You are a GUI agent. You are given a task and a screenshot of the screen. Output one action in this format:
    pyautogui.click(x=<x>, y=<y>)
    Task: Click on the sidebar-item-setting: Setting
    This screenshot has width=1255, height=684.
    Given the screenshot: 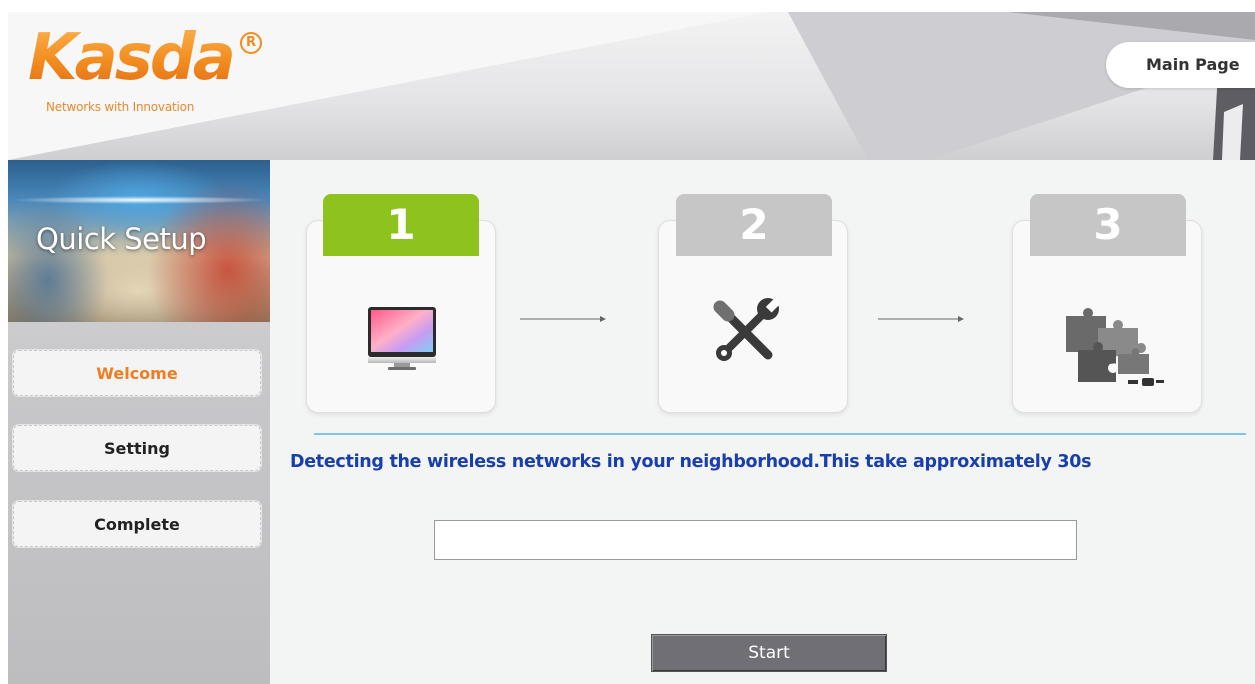 What is the action you would take?
    pyautogui.click(x=137, y=448)
    